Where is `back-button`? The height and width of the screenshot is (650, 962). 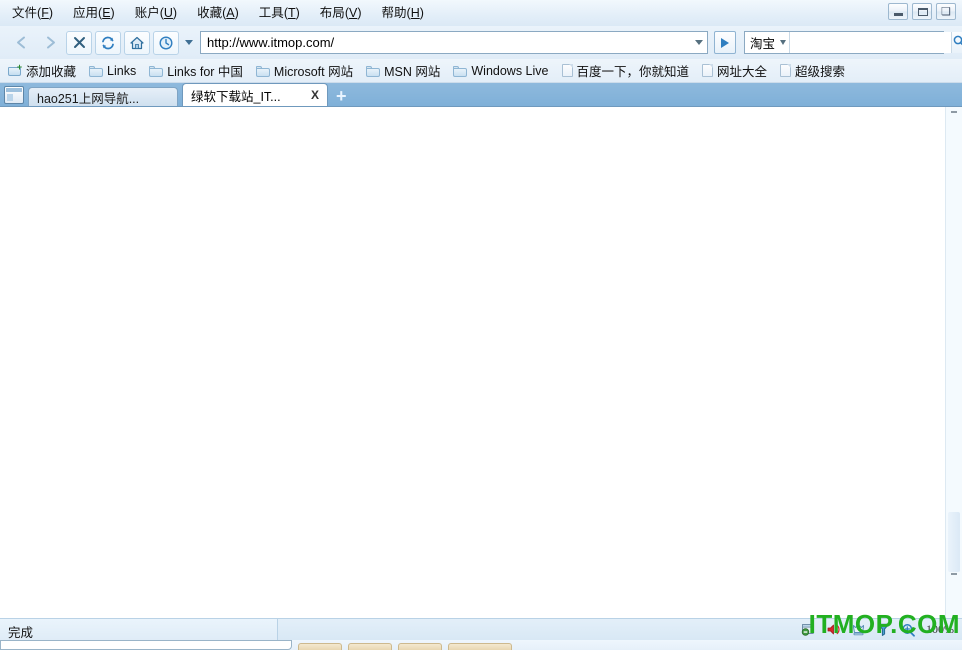 back-button is located at coordinates (21, 43).